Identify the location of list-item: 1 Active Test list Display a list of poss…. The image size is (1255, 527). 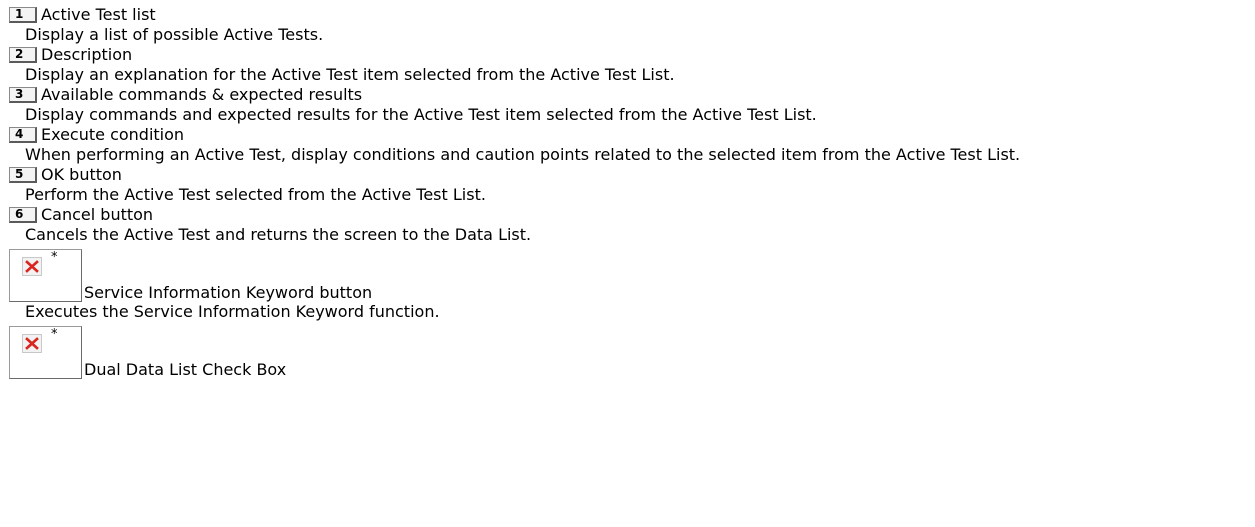
(632, 25).